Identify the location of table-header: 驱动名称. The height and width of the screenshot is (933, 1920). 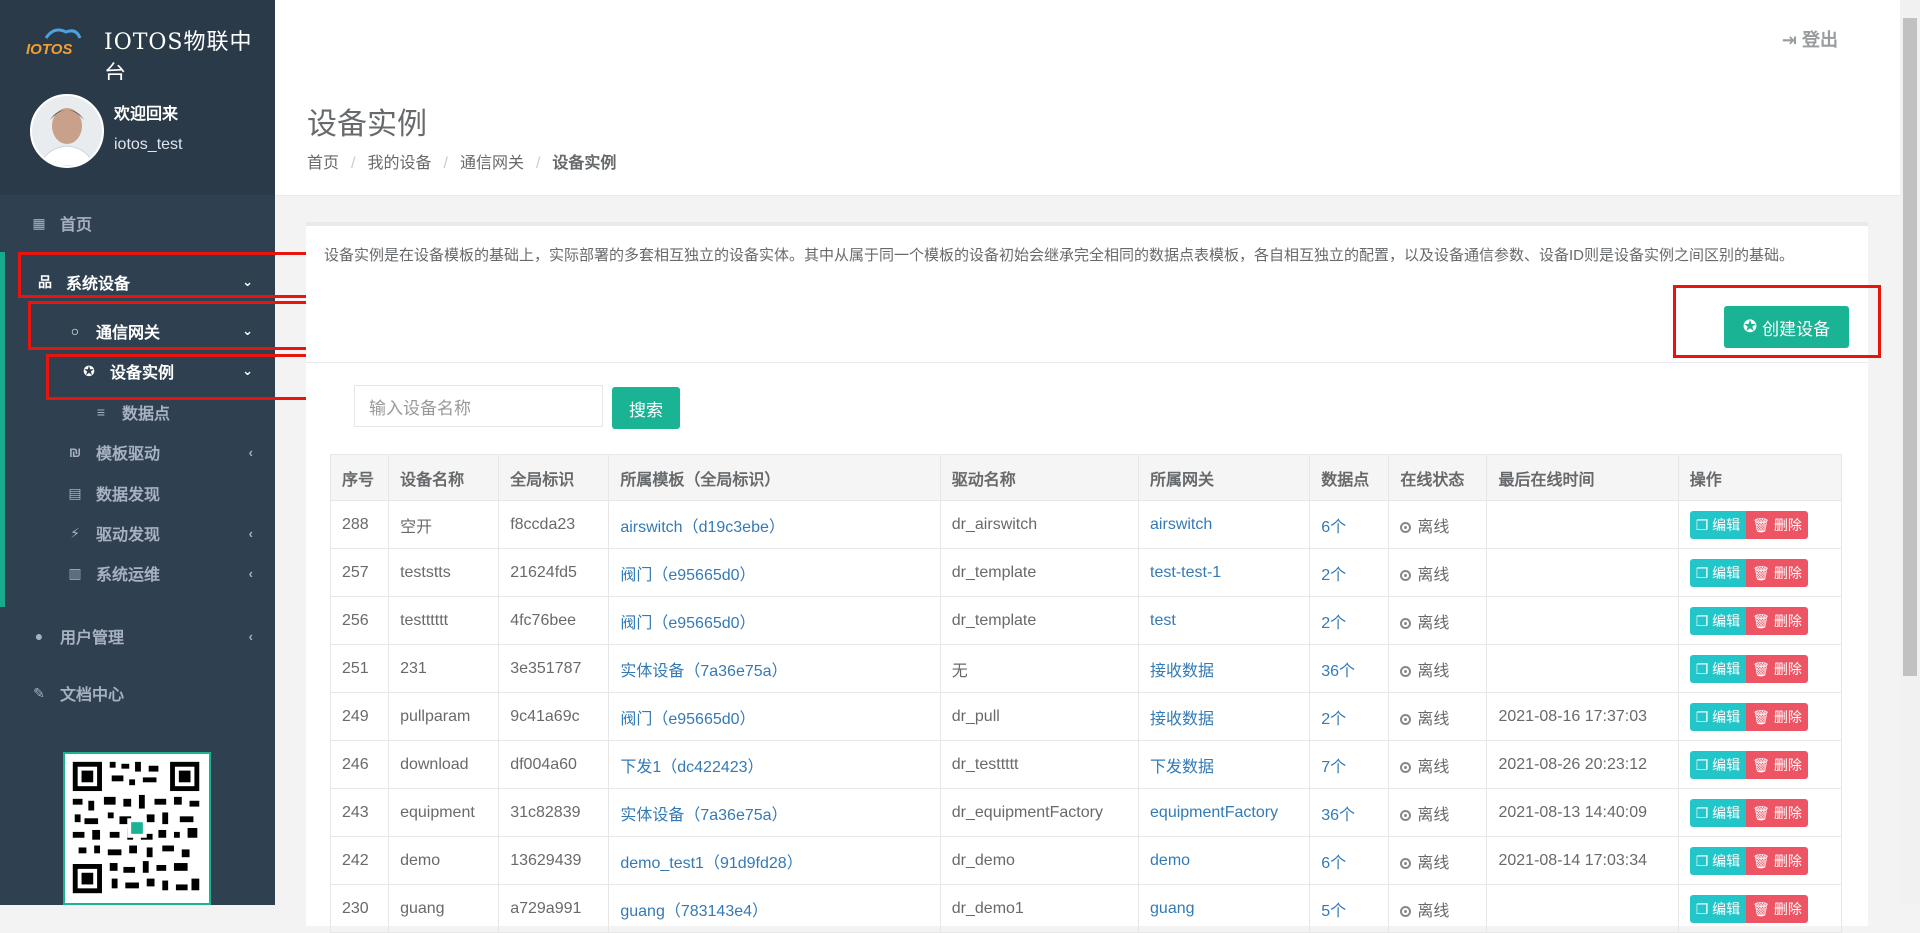
(1039, 477).